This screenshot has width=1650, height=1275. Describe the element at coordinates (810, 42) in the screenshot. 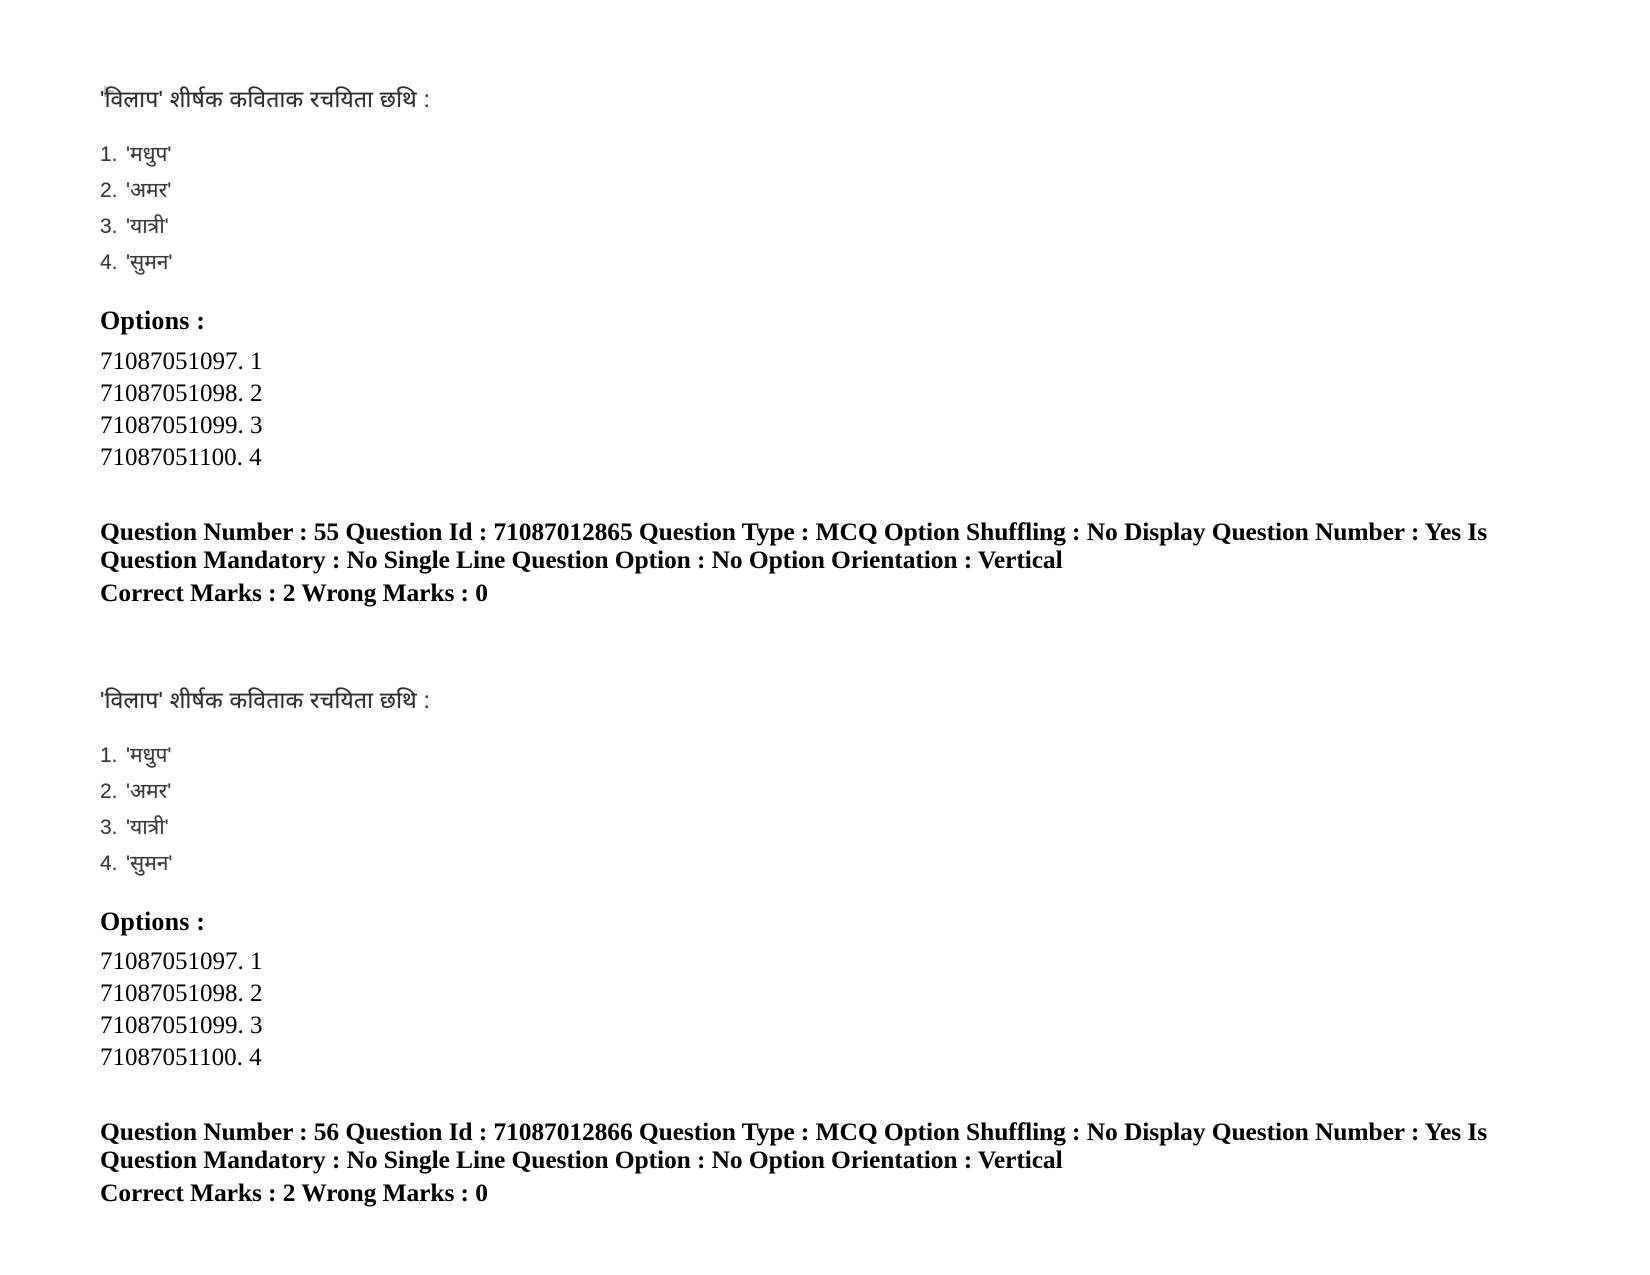

I see `top-spacer` at that location.